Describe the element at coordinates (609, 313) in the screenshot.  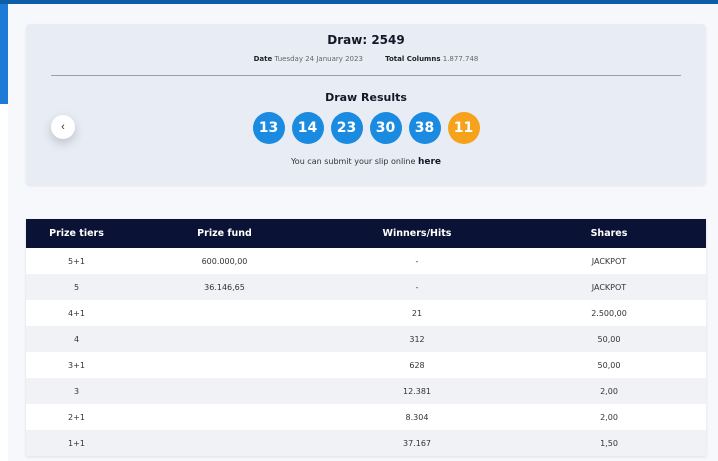
I see `cell-shares: 2.500,00` at that location.